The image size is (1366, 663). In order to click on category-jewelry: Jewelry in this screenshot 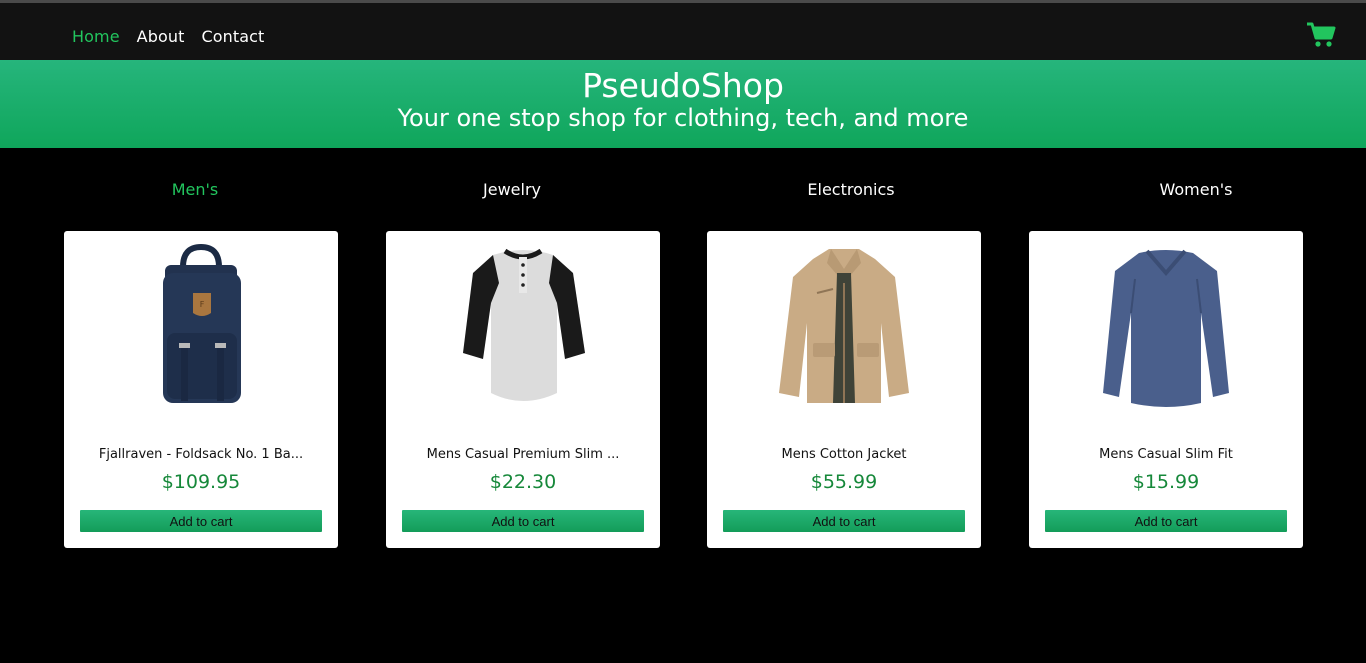, I will do `click(512, 189)`.